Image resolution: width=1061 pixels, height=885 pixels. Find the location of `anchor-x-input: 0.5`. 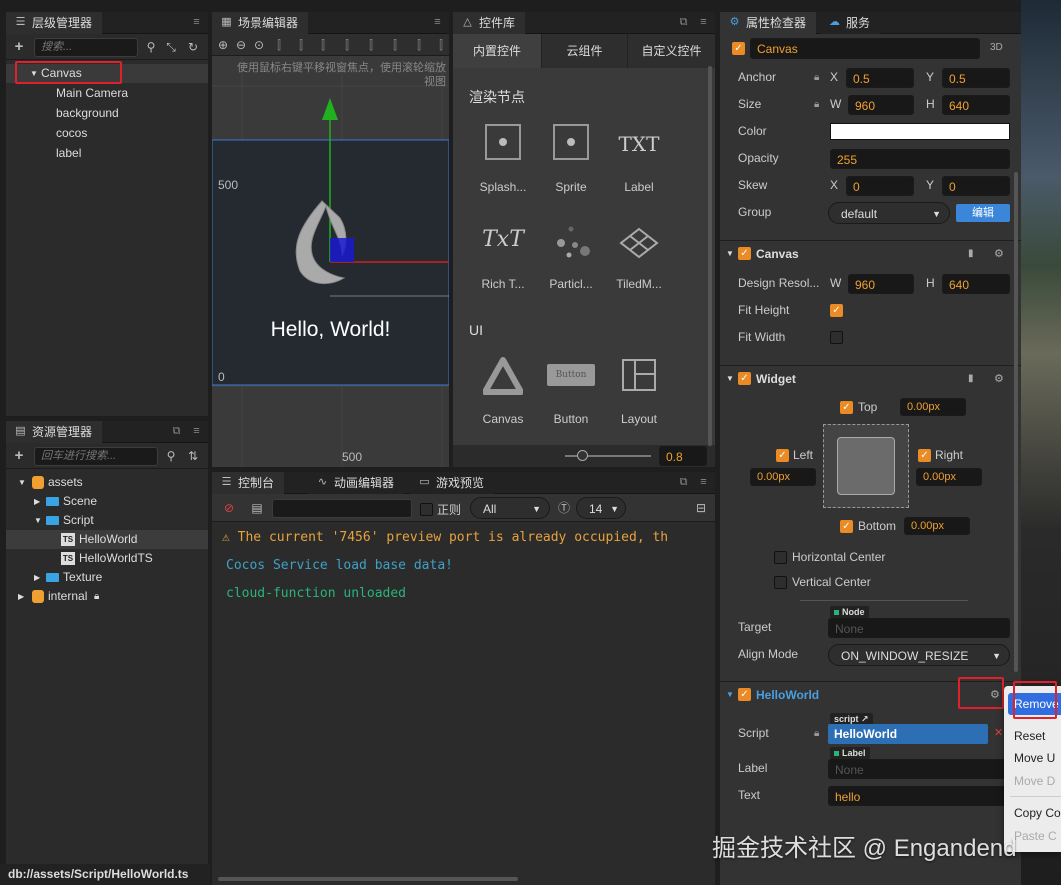

anchor-x-input: 0.5 is located at coordinates (880, 78).